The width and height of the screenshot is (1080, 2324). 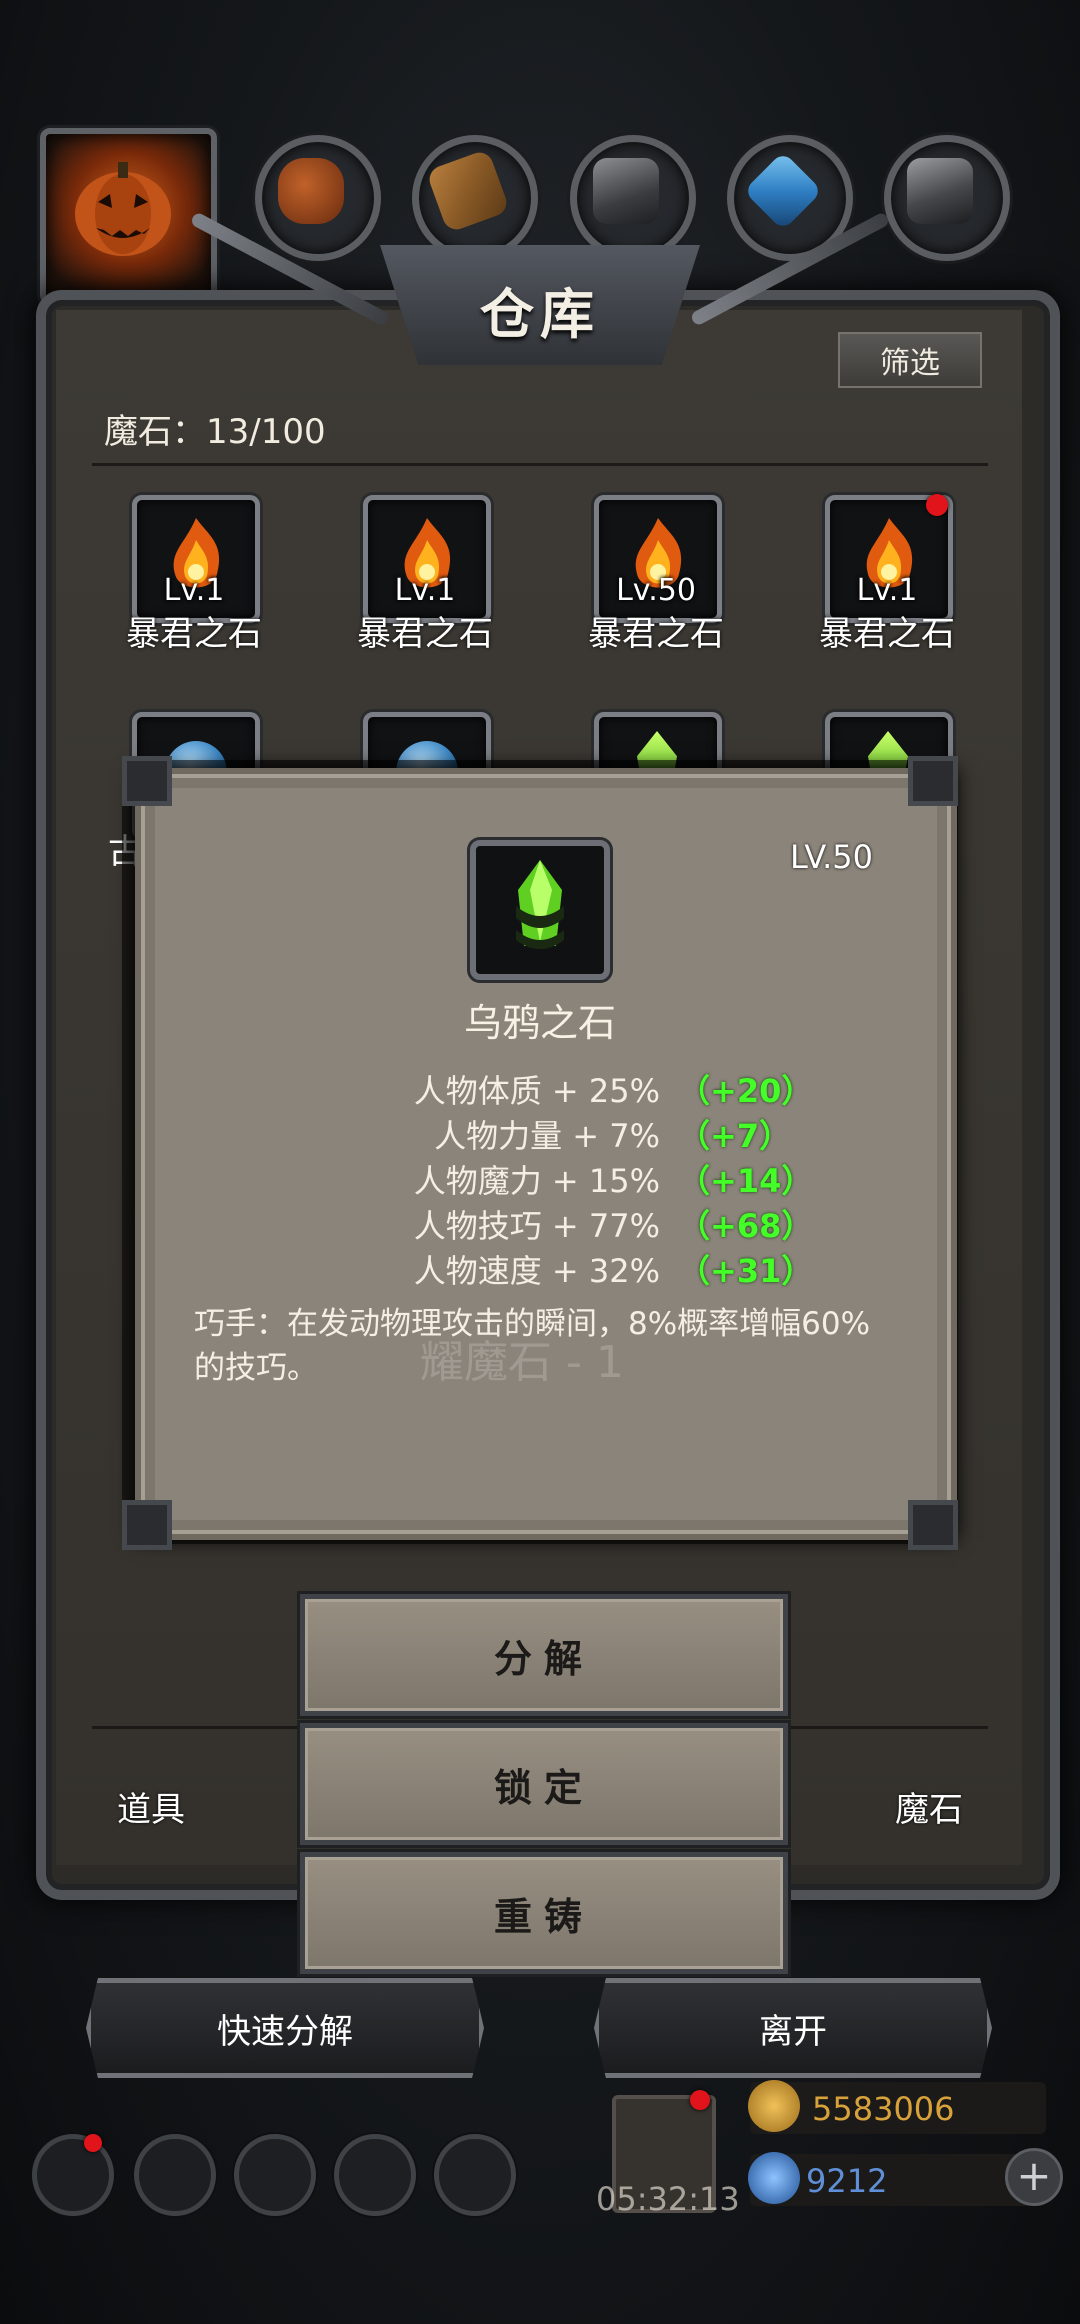 I want to click on stat-bonus: （+7）, so click(x=735, y=1136).